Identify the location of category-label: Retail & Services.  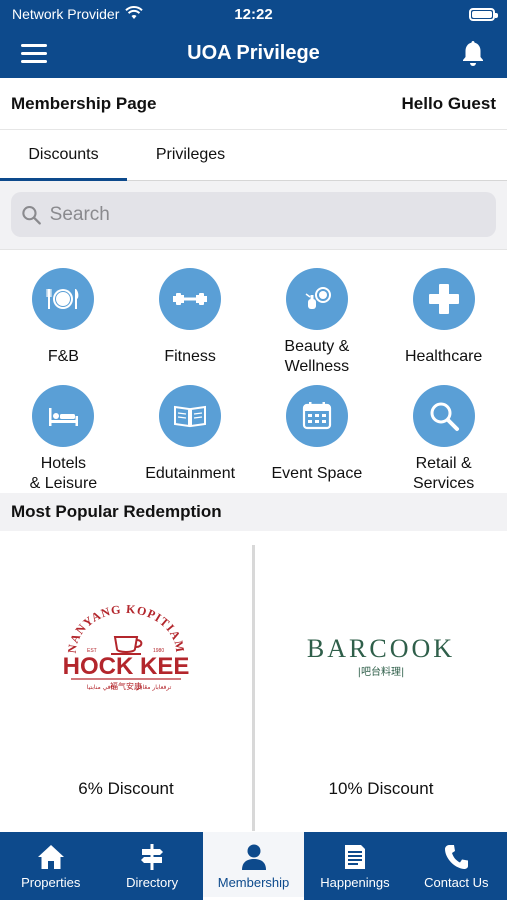
(443, 473).